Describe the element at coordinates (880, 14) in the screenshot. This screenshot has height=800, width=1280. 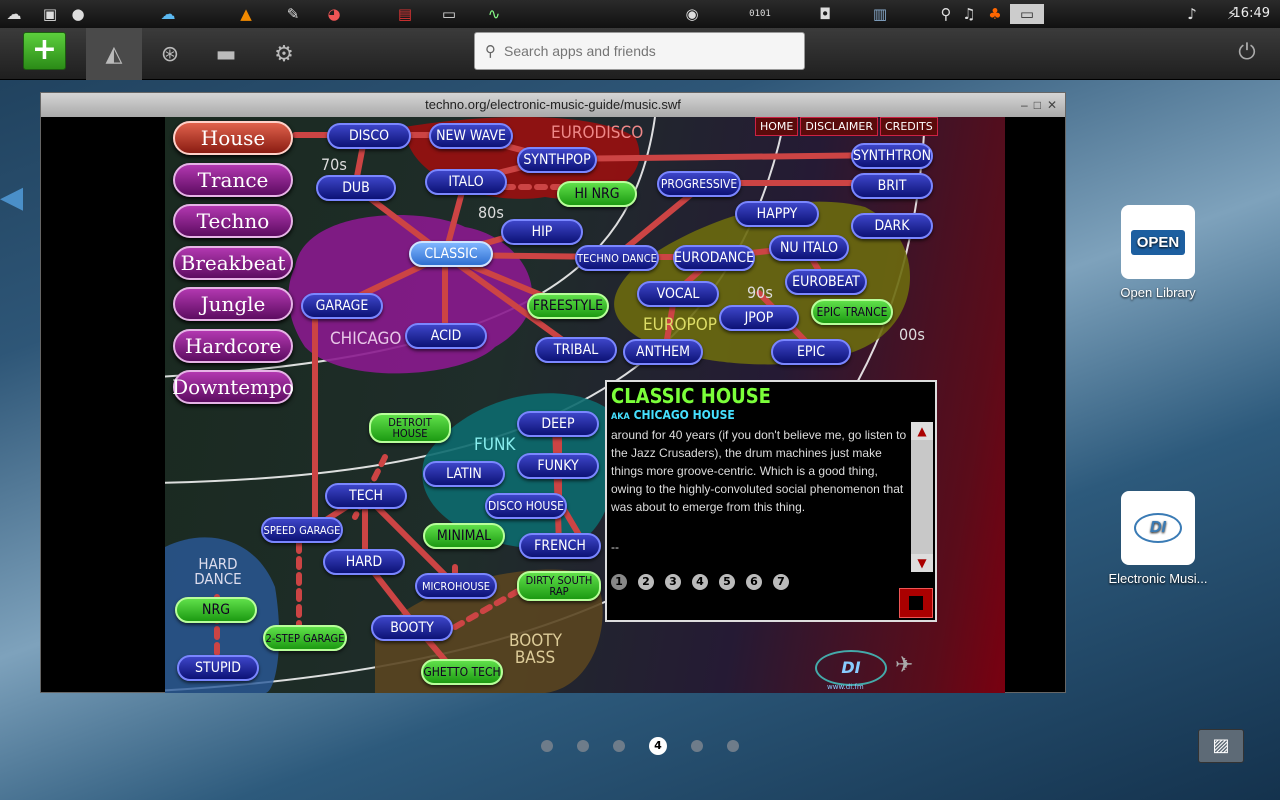
I see `vfe-icon: ▥` at that location.